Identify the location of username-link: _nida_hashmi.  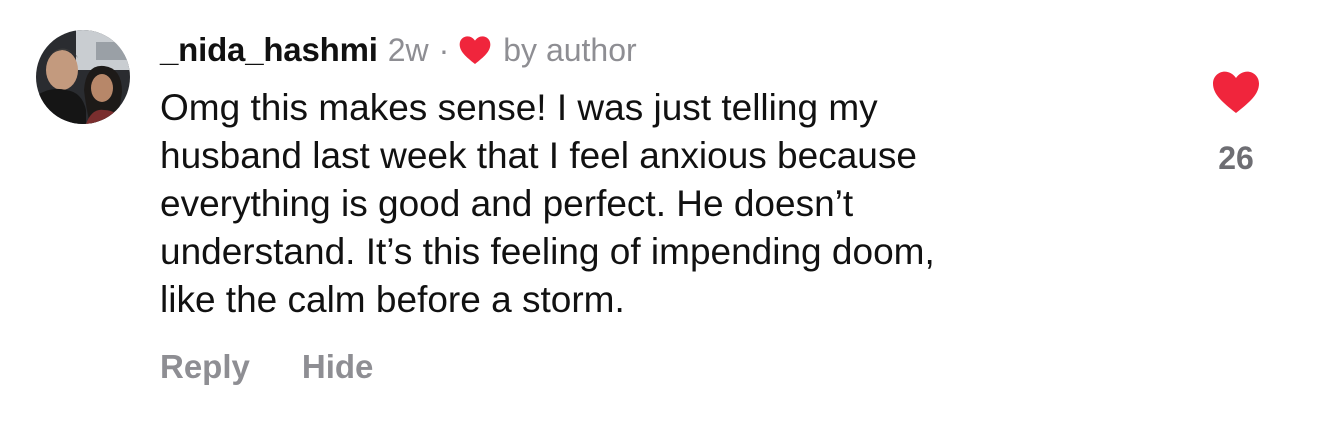
(269, 50).